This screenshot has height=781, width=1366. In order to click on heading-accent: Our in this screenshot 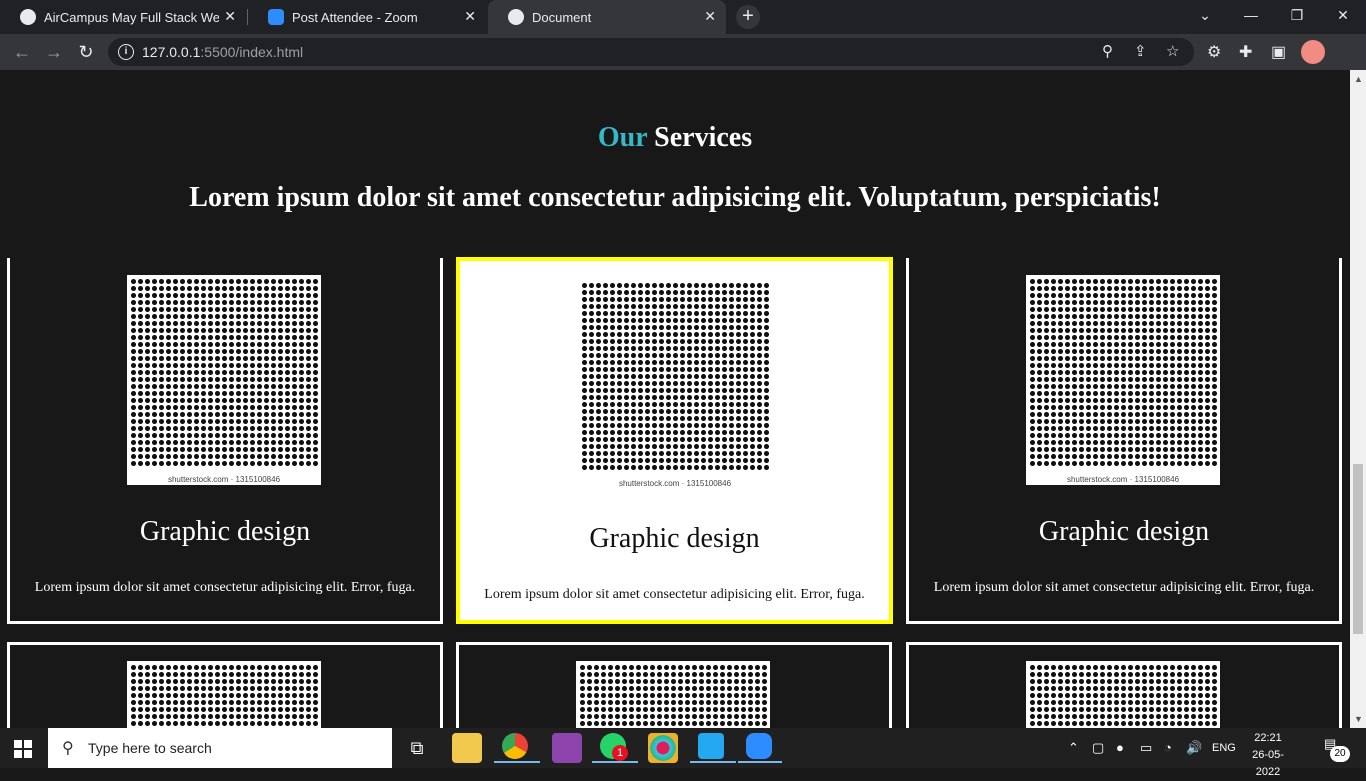, I will do `click(622, 137)`.